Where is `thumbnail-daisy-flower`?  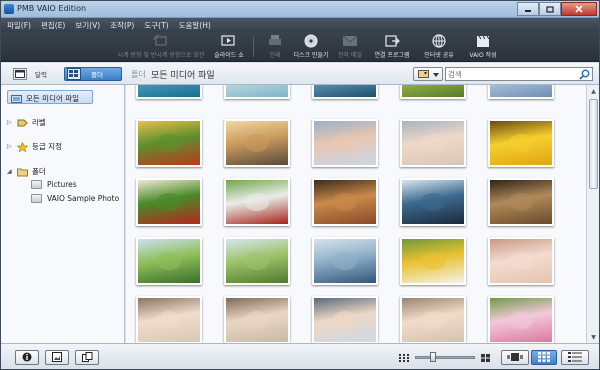 thumbnail-daisy-flower is located at coordinates (433, 261).